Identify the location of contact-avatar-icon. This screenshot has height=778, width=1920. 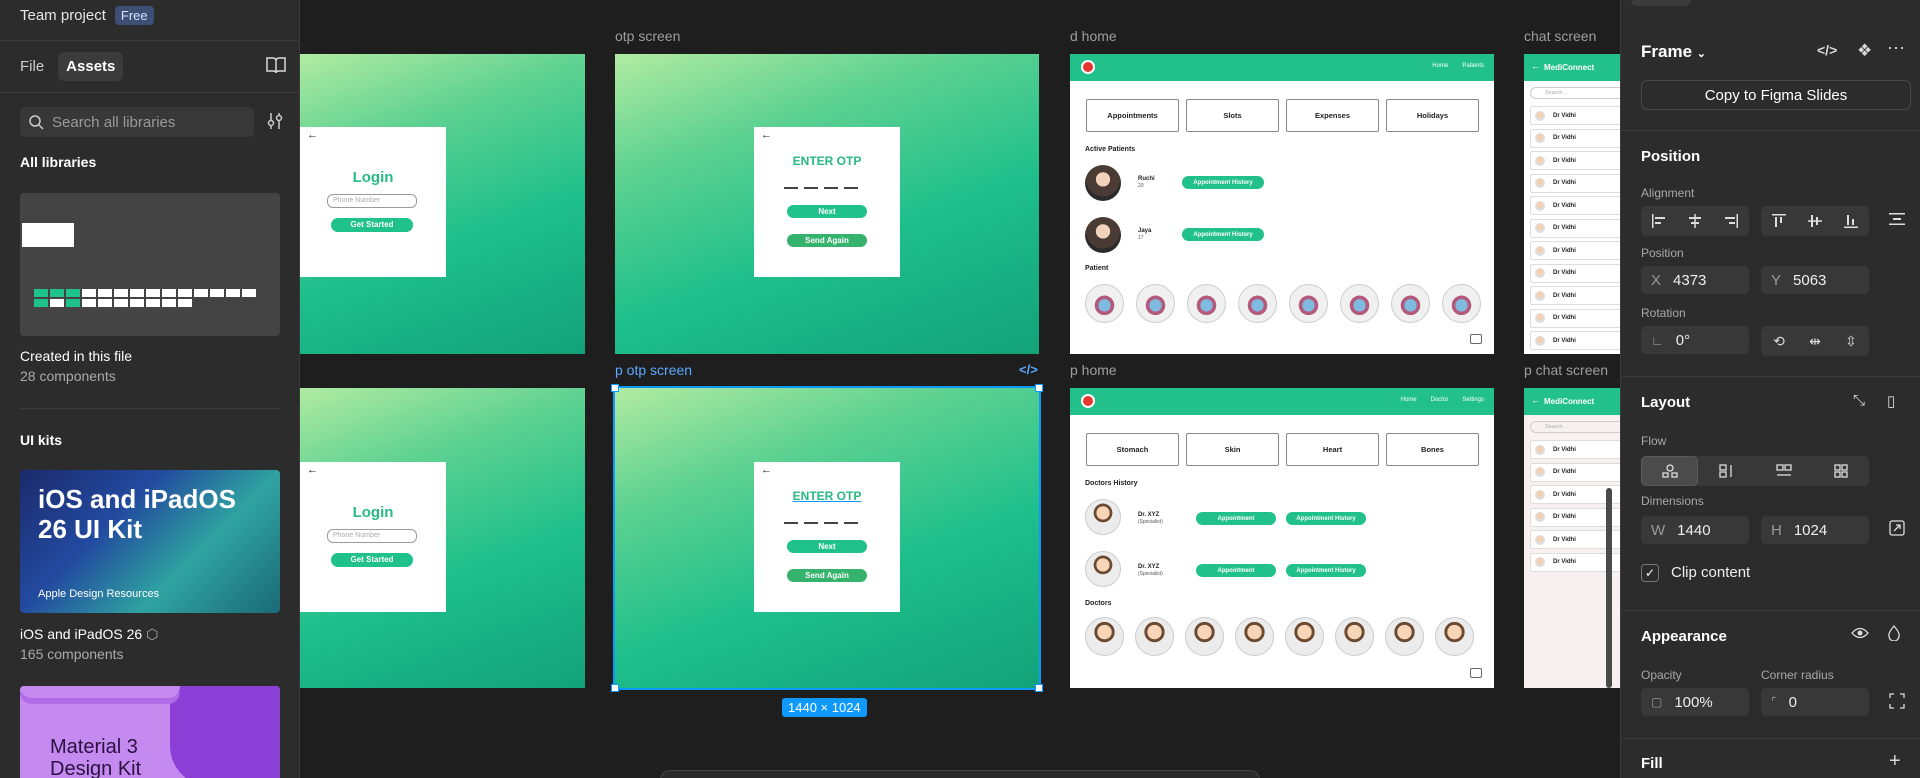
(1540, 449).